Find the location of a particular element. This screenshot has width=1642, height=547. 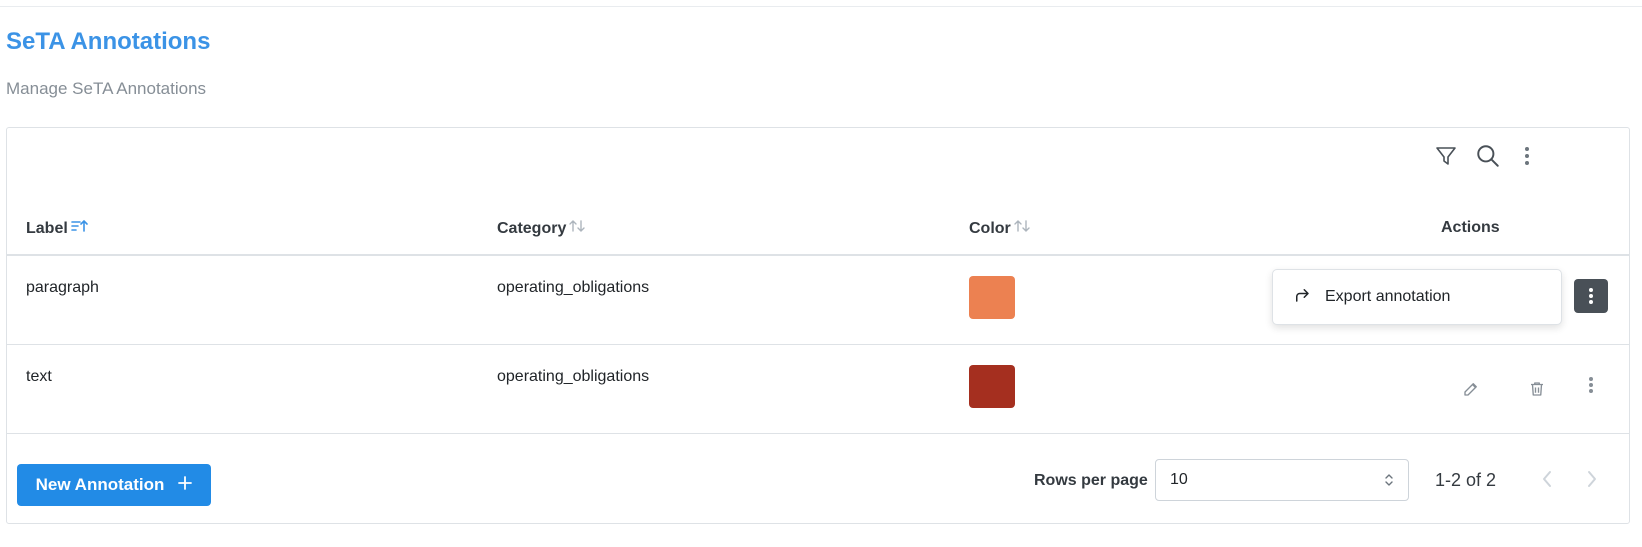

column-header-actions-text: Actions is located at coordinates (1470, 227).